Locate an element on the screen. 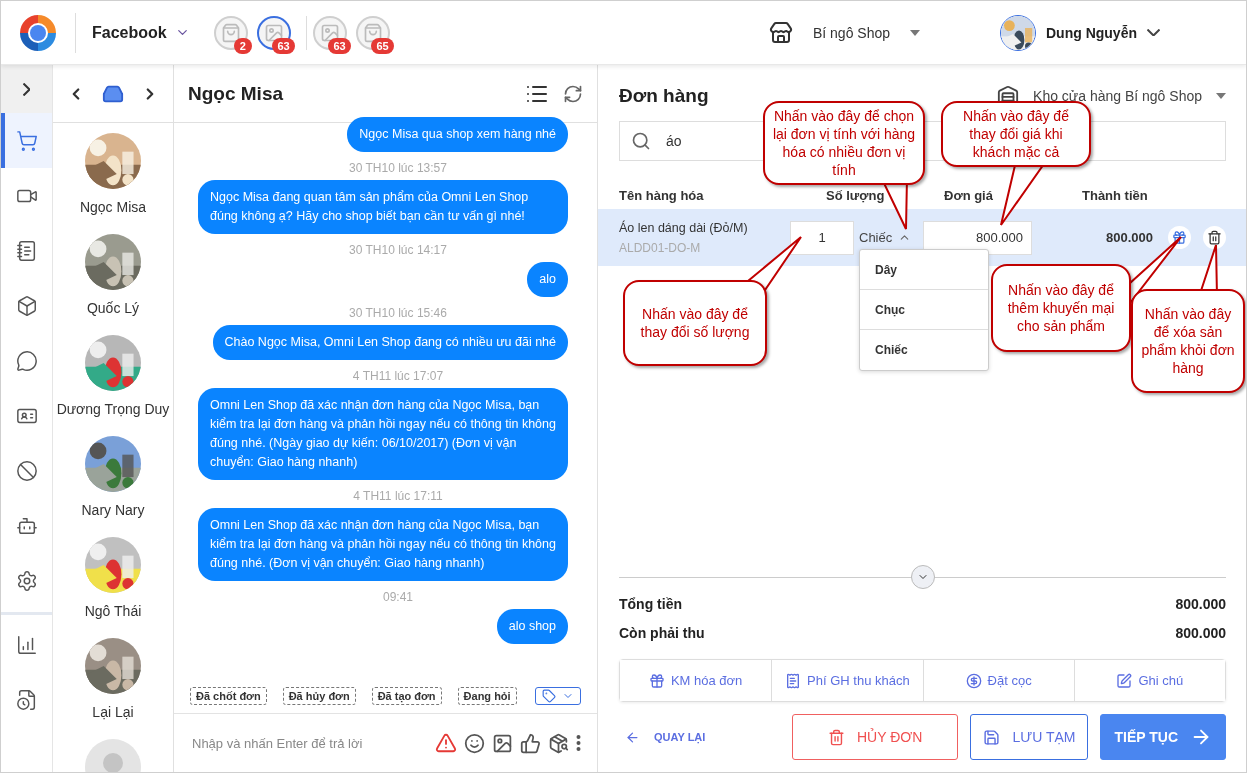 The height and width of the screenshot is (773, 1247). total-label: Tổng tiền is located at coordinates (650, 603).